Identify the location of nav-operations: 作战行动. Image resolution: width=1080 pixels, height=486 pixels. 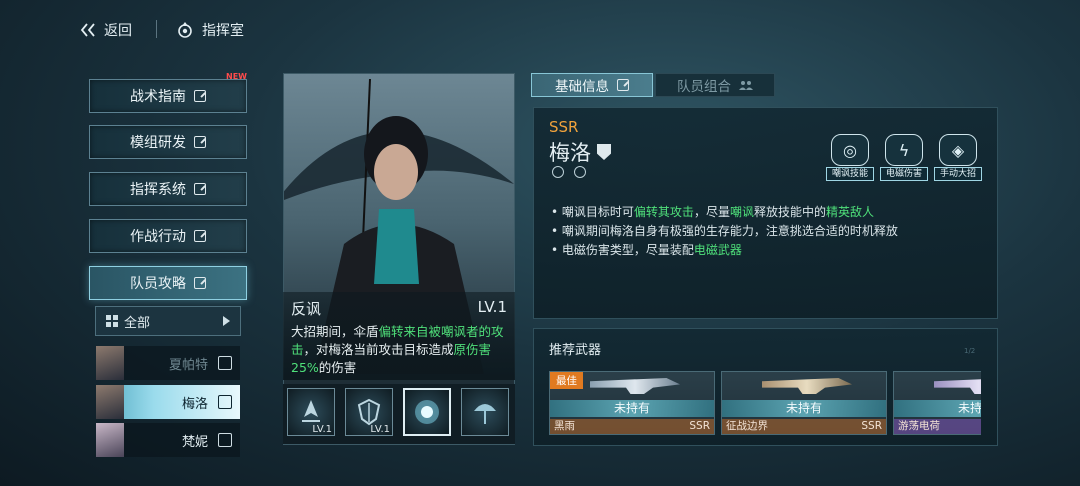
(168, 236).